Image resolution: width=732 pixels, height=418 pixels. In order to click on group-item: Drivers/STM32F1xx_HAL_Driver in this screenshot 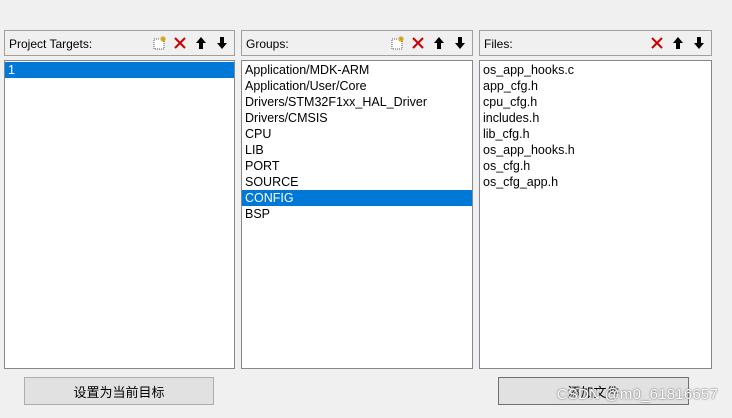, I will do `click(357, 102)`.